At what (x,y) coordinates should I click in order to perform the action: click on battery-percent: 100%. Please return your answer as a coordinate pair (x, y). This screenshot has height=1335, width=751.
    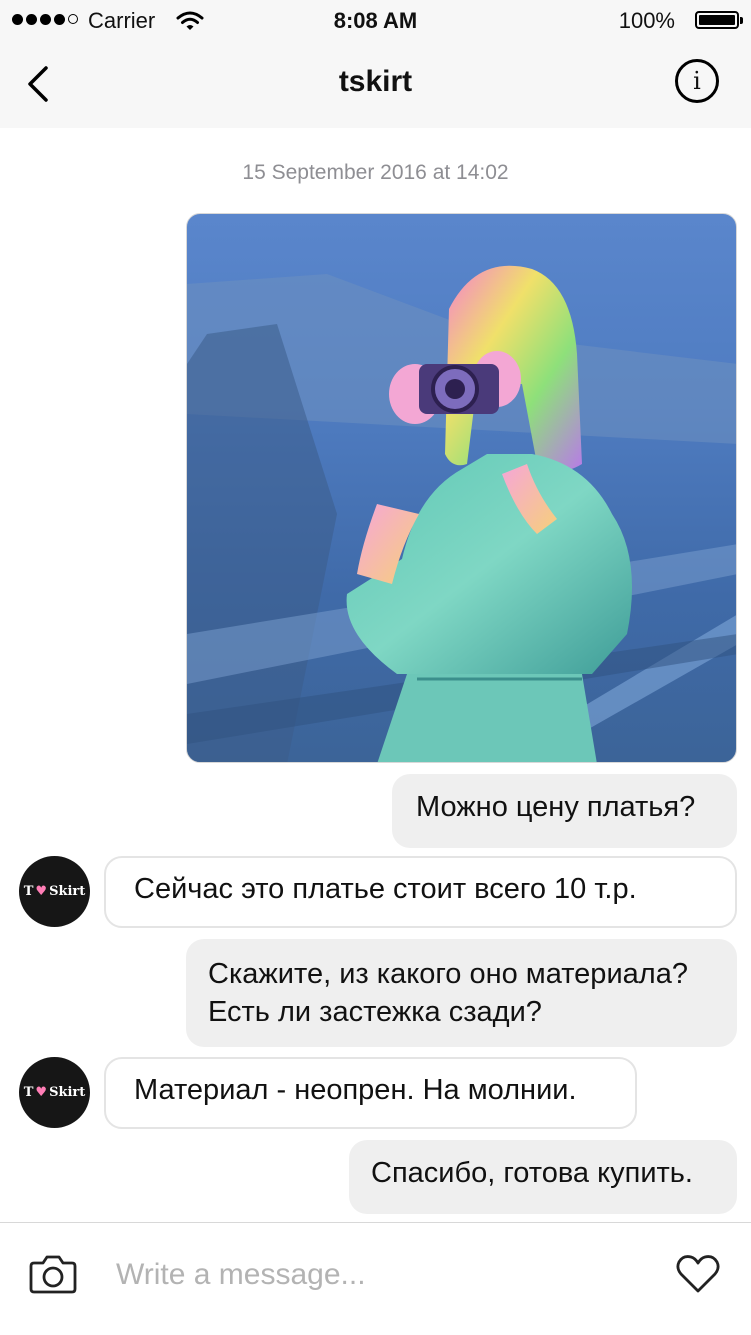
    Looking at the image, I should click on (646, 20).